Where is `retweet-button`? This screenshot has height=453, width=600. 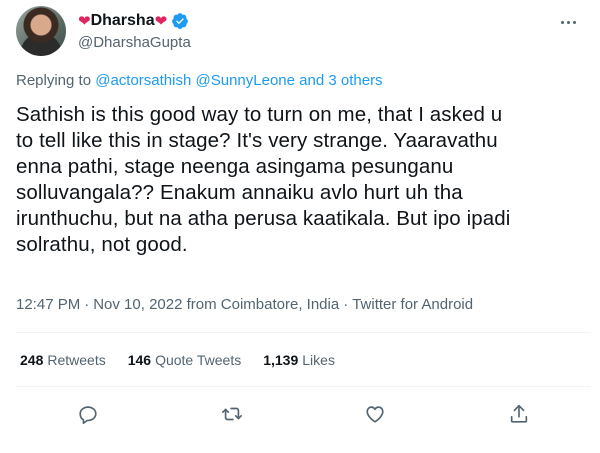
retweet-button is located at coordinates (232, 414).